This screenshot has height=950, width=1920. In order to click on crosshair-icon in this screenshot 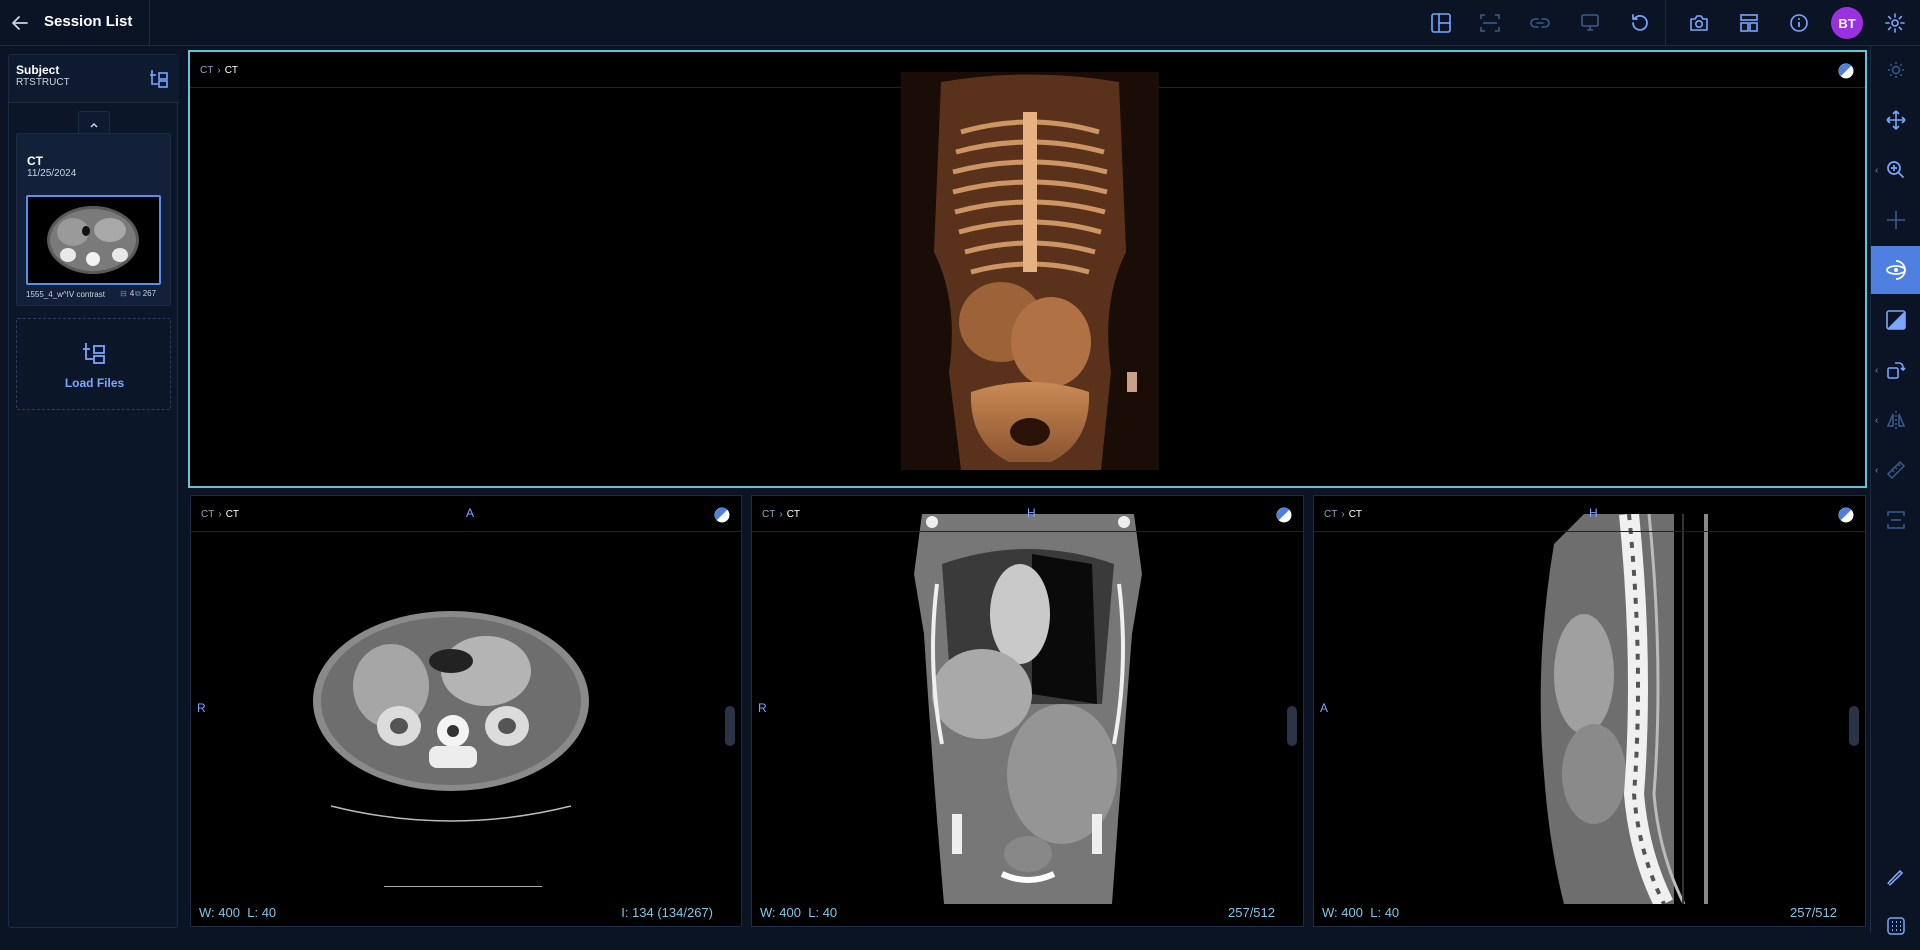, I will do `click(1895, 220)`.